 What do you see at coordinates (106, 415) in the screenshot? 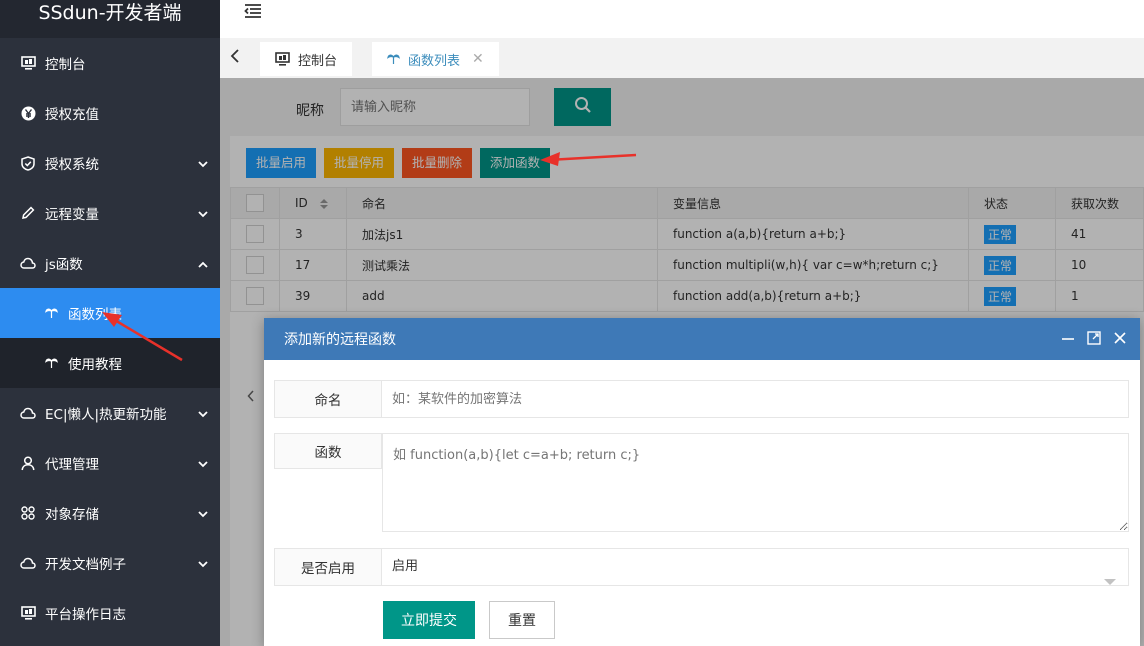
I see `sidebar-item-label: EC|懒人|热更新功能` at bounding box center [106, 415].